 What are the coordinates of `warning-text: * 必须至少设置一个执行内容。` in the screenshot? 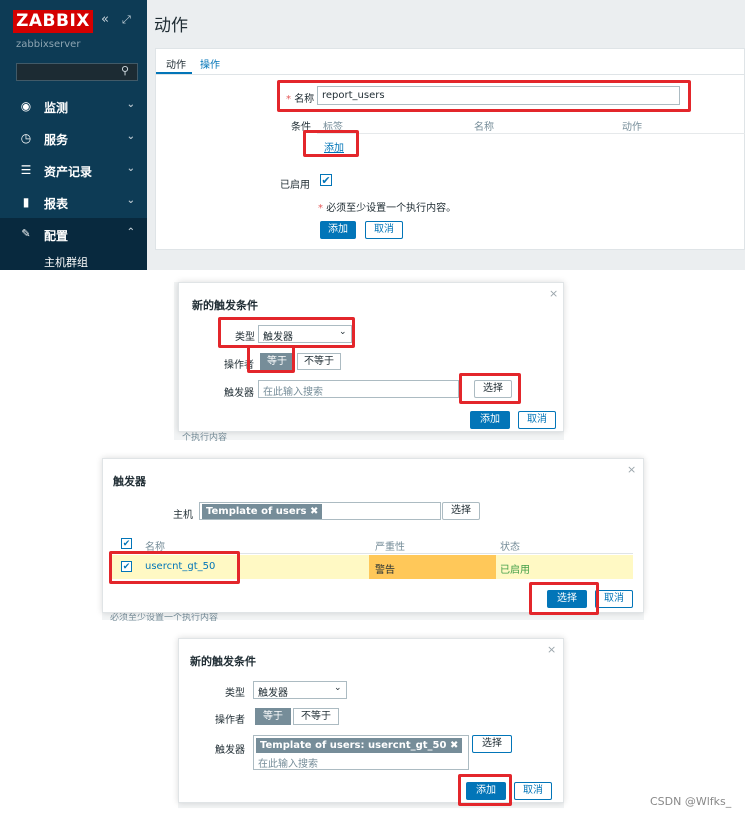 It's located at (387, 208).